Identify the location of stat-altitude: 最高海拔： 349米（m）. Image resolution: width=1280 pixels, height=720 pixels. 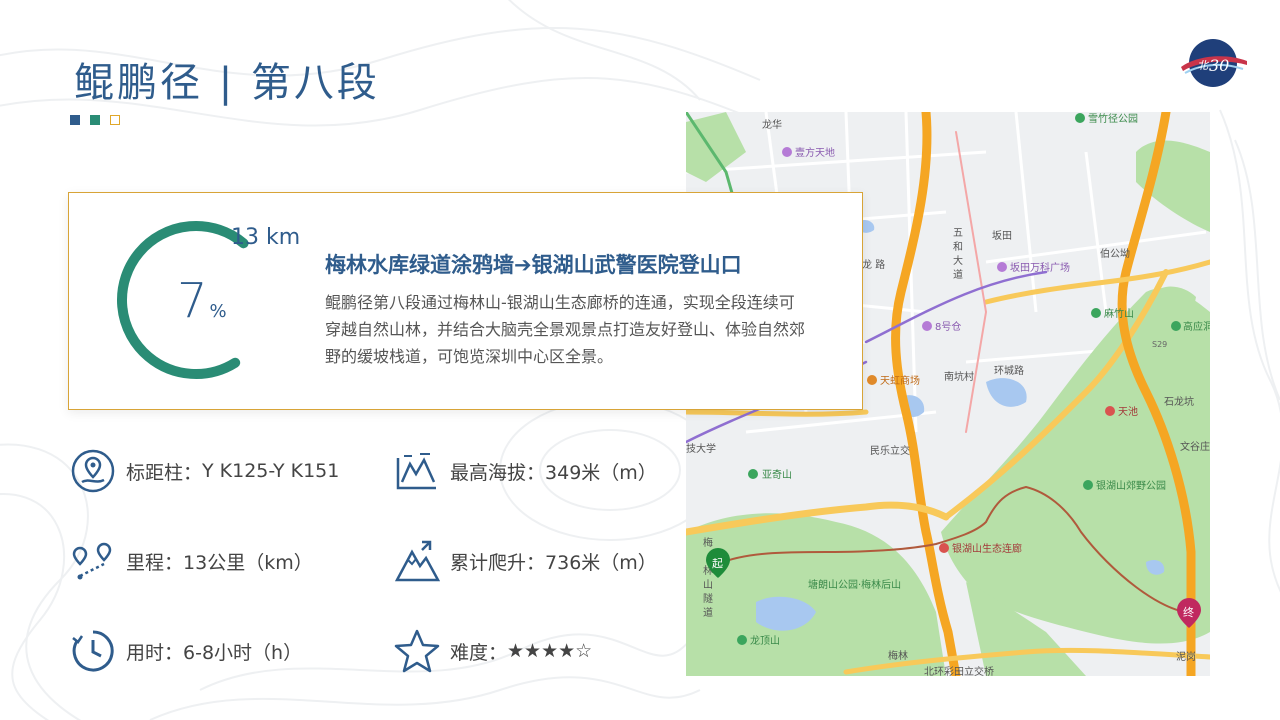
(525, 471).